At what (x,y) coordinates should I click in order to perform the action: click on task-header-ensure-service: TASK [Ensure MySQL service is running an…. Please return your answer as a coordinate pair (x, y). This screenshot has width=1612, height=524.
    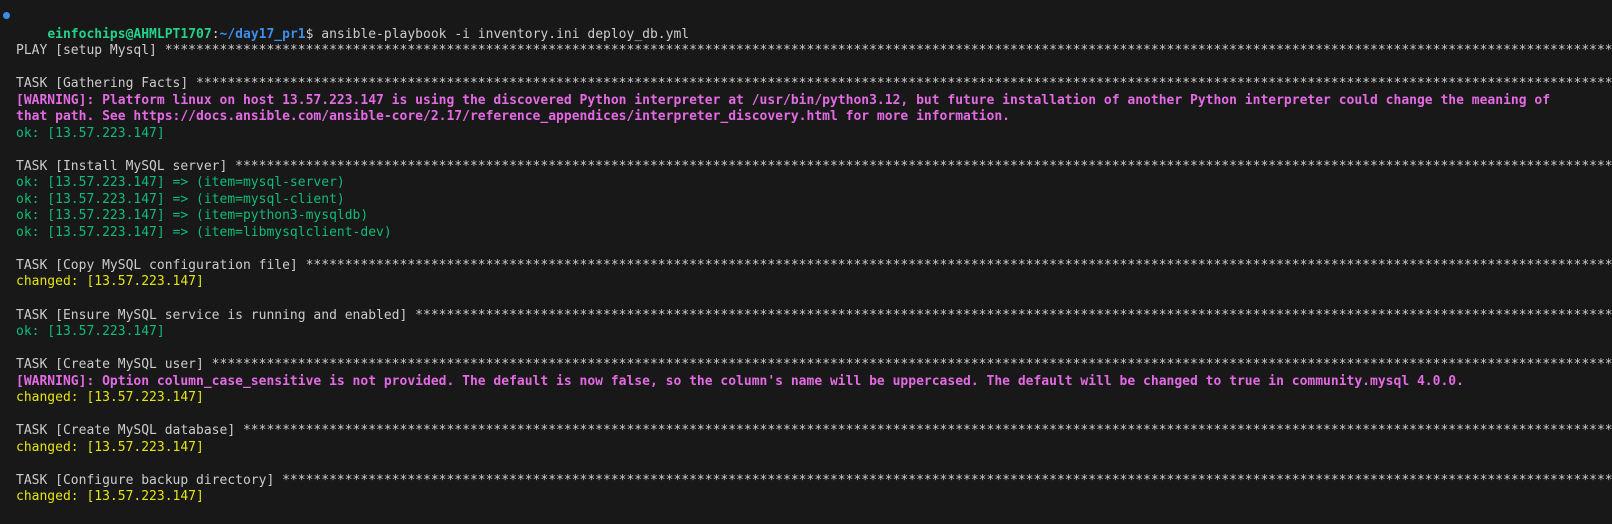
    Looking at the image, I should click on (814, 315).